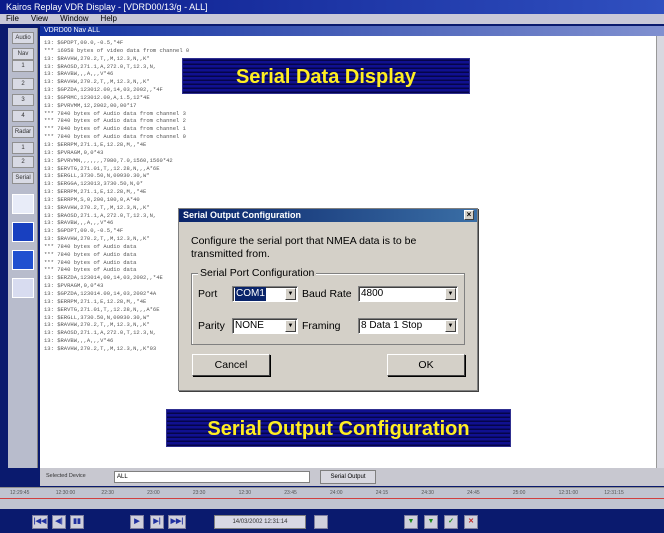 This screenshot has height=533, width=664. What do you see at coordinates (411, 522) in the screenshot?
I see `filter-icon: ▼` at bounding box center [411, 522].